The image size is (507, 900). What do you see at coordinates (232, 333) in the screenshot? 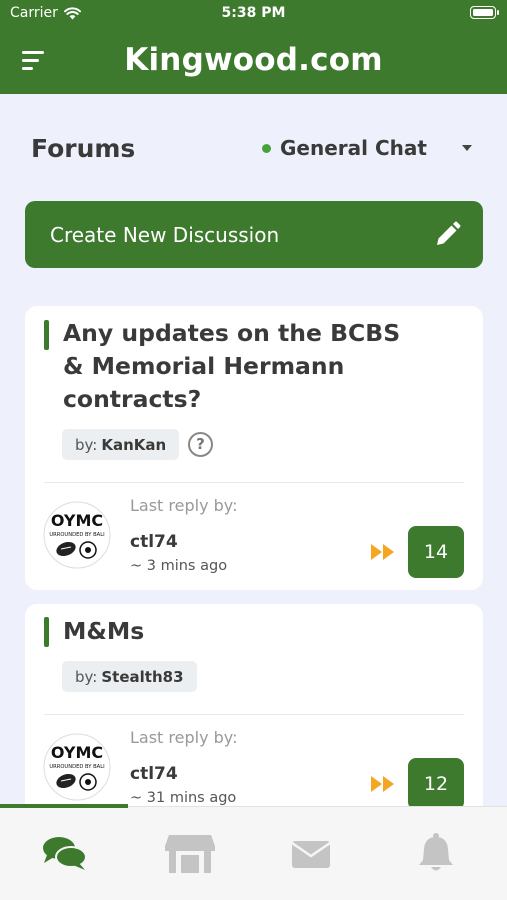
I see `thread-title-line: Any updates on the BCBS` at bounding box center [232, 333].